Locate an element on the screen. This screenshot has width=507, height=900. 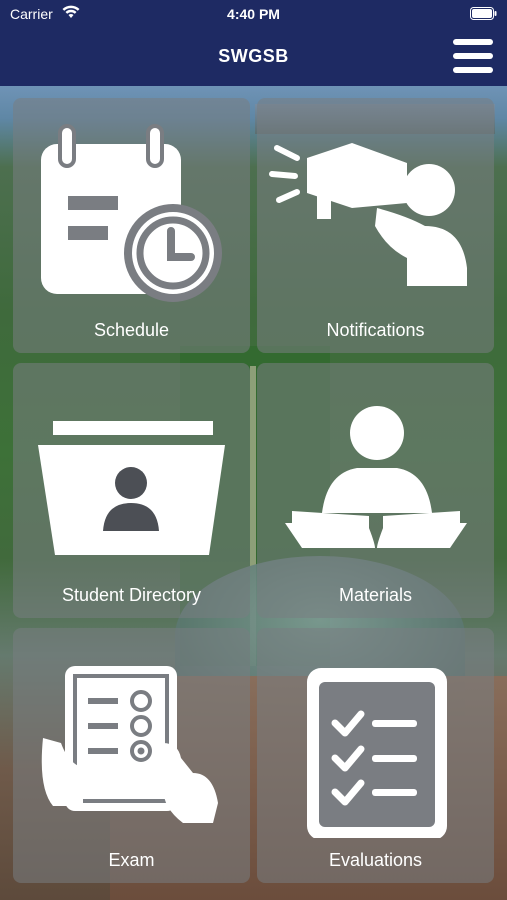
status-bar: Carrier 4:40 PM is located at coordinates (253, 14).